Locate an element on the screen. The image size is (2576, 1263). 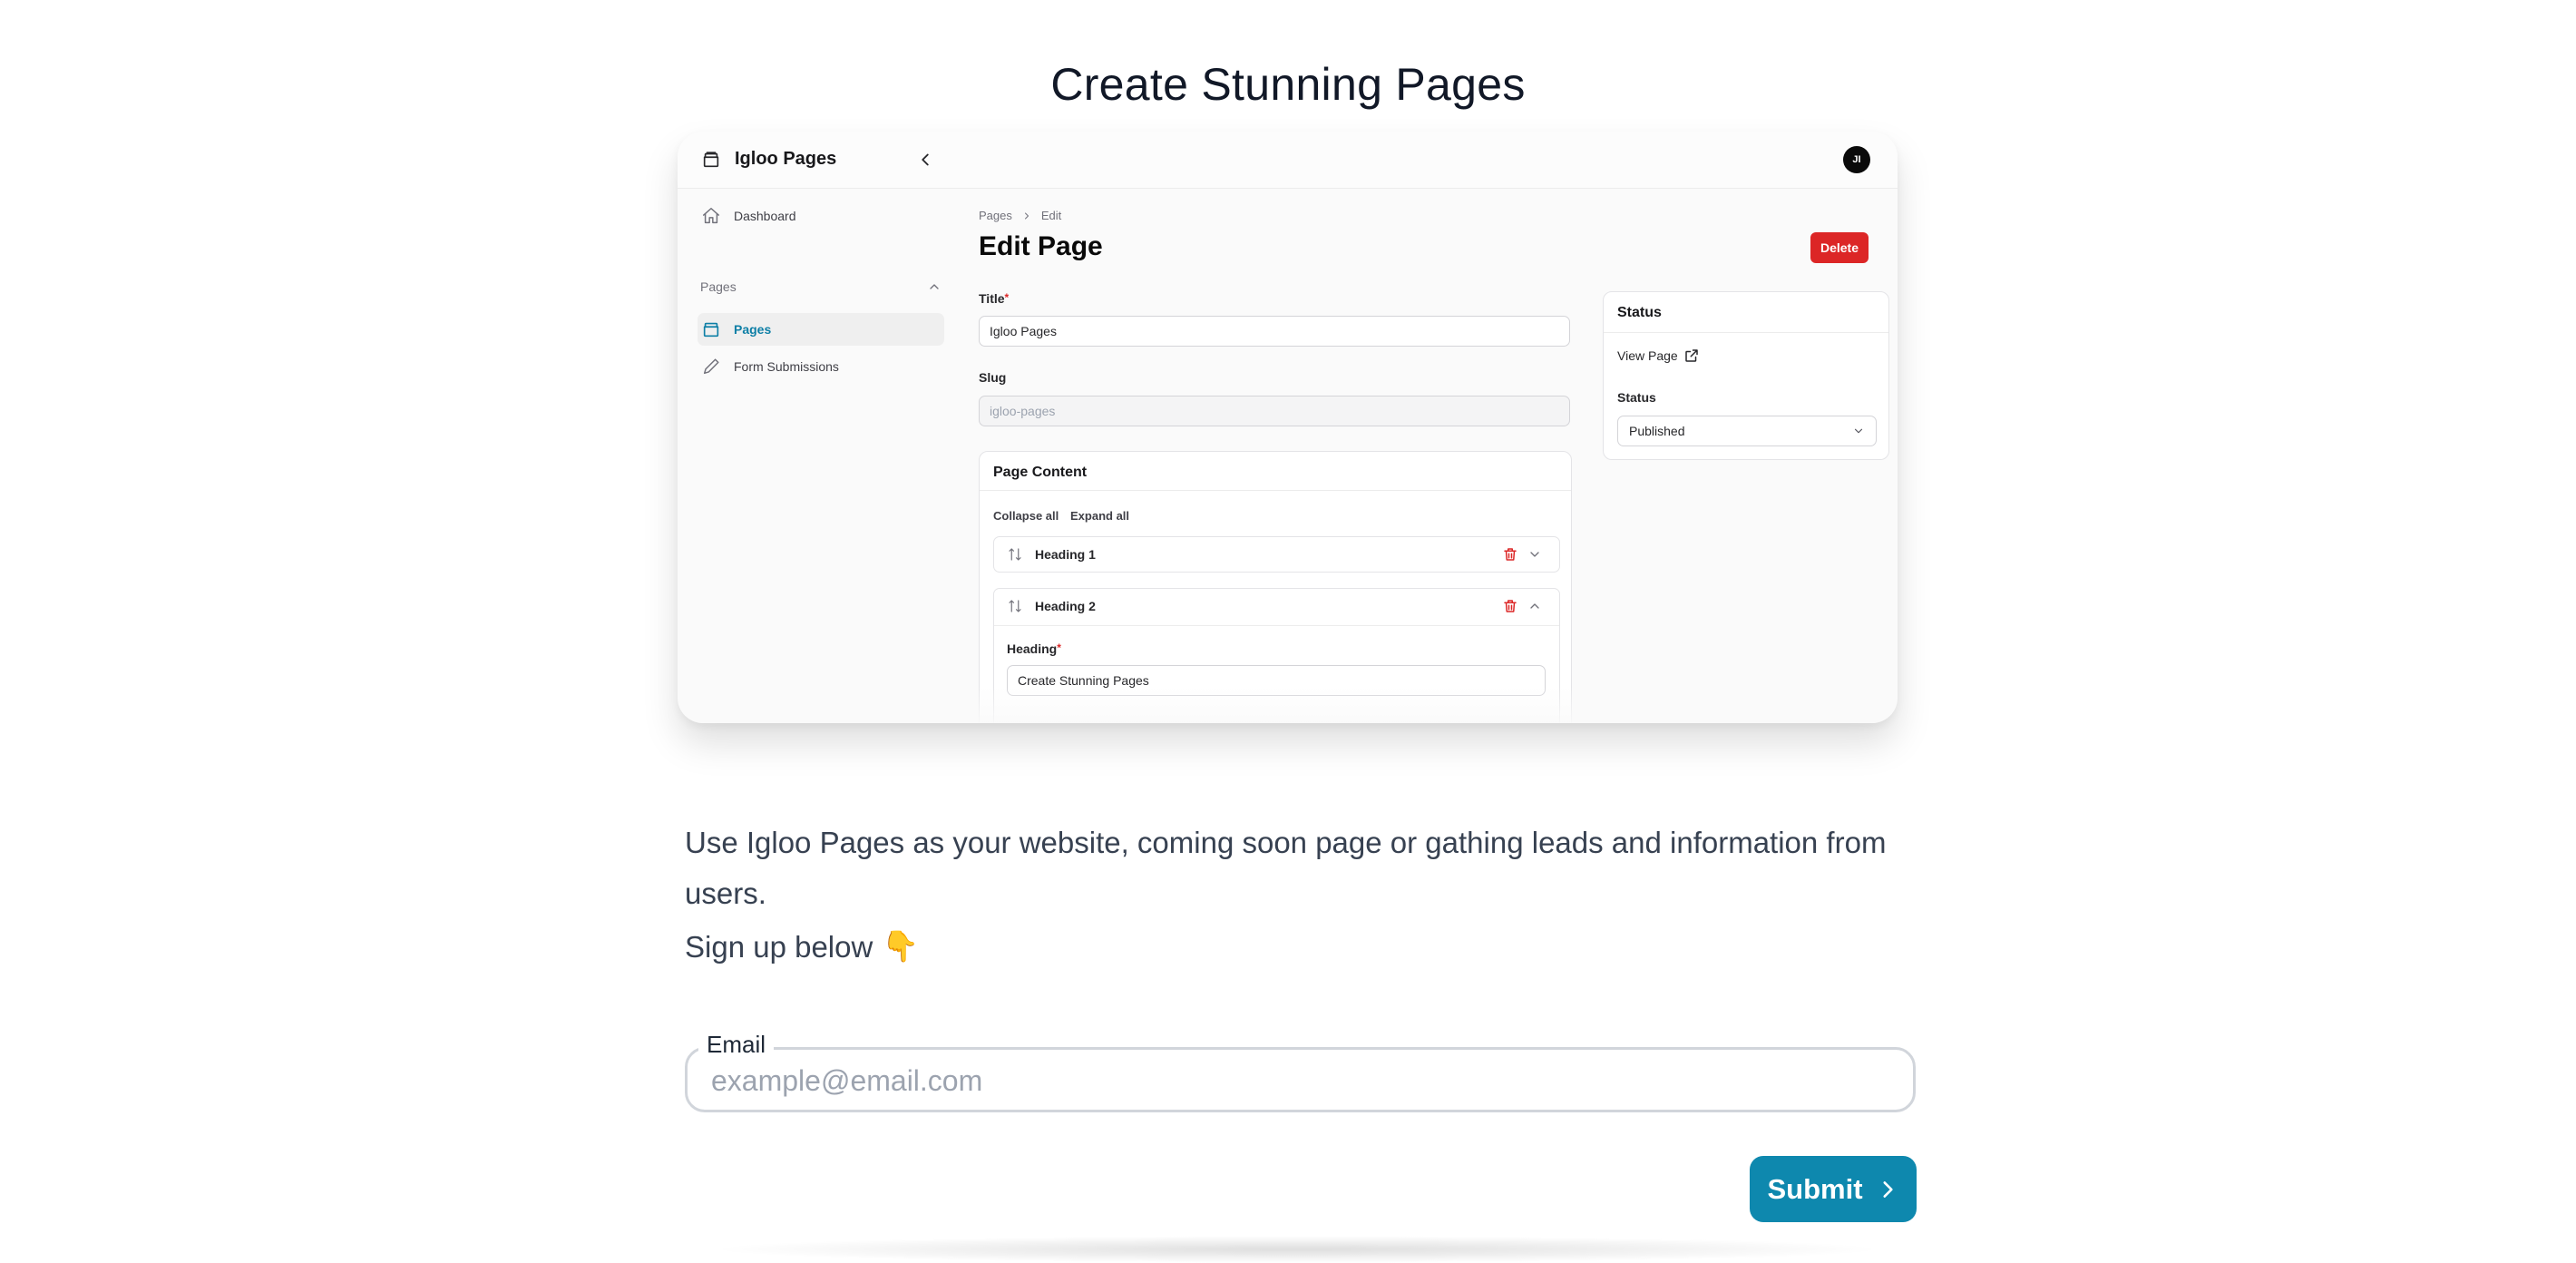
view-page-link: View Page is located at coordinates (1658, 356).